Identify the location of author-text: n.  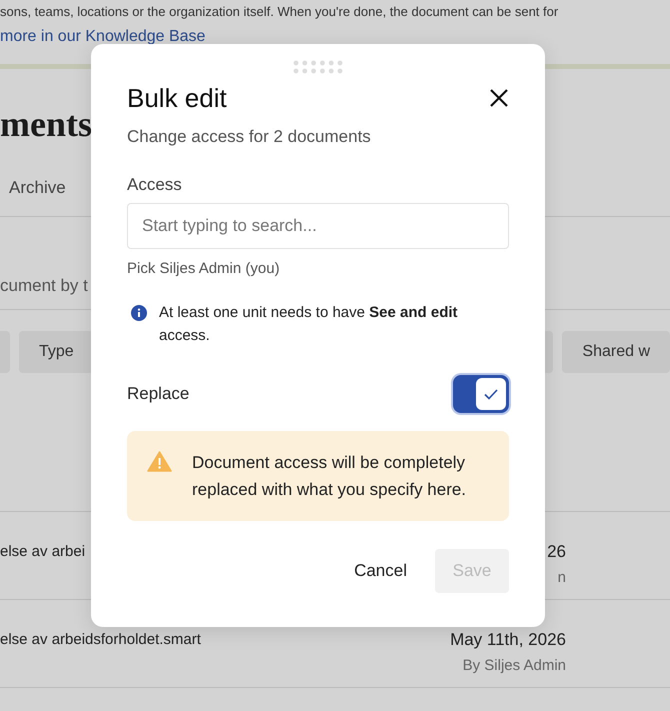
(561, 578).